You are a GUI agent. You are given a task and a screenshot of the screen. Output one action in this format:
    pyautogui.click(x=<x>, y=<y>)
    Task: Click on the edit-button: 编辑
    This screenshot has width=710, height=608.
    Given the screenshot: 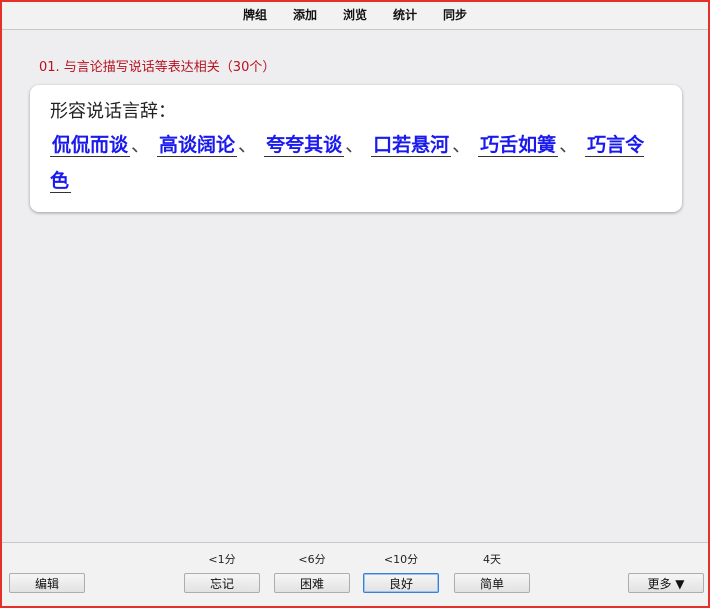 What is the action you would take?
    pyautogui.click(x=47, y=583)
    